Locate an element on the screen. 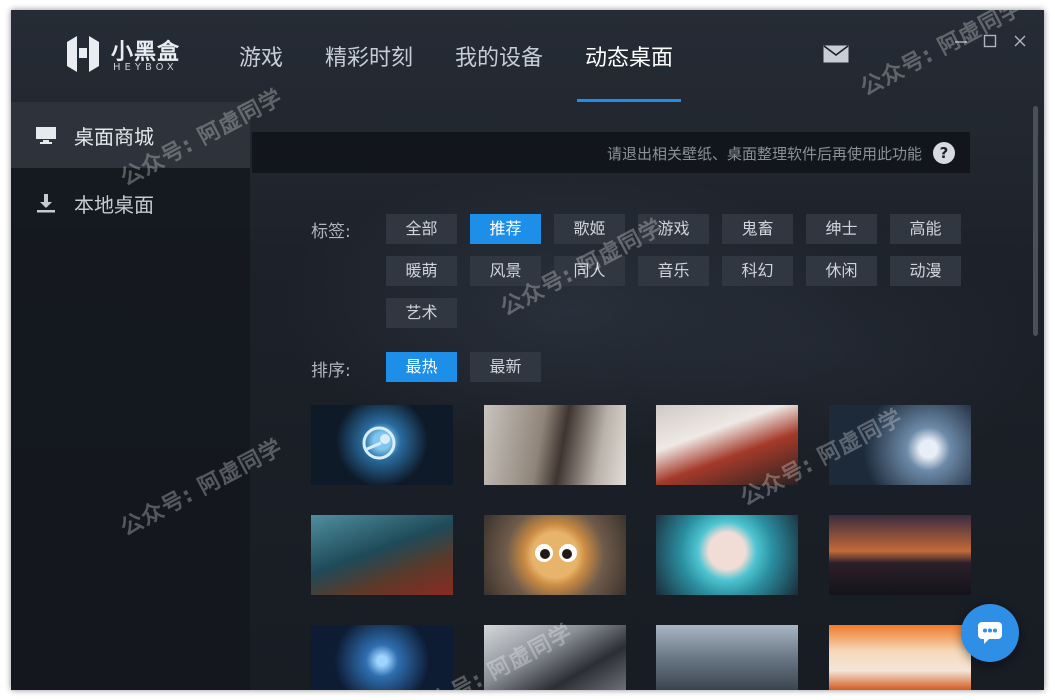  download-icon is located at coordinates (46, 203).